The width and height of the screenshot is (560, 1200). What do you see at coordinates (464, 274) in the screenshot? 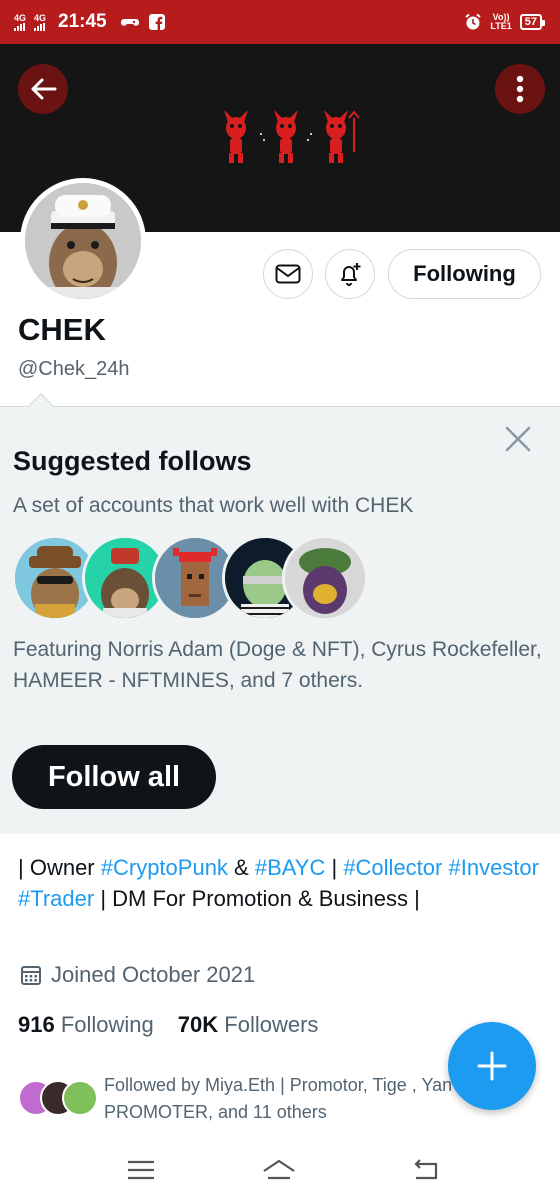
I see `following-button: Following` at bounding box center [464, 274].